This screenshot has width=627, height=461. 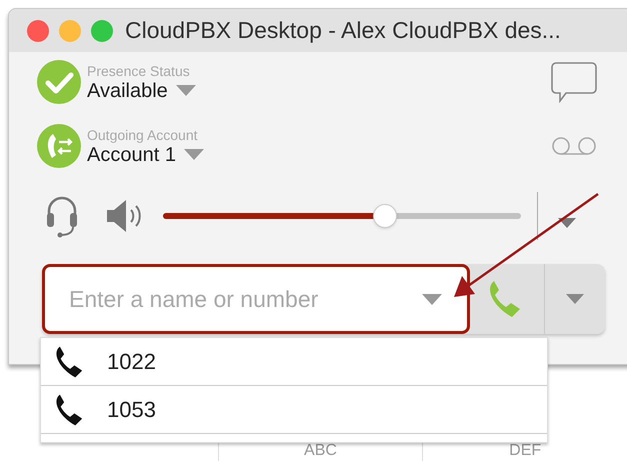 What do you see at coordinates (294, 410) in the screenshot?
I see `suggestion-item: 1053` at bounding box center [294, 410].